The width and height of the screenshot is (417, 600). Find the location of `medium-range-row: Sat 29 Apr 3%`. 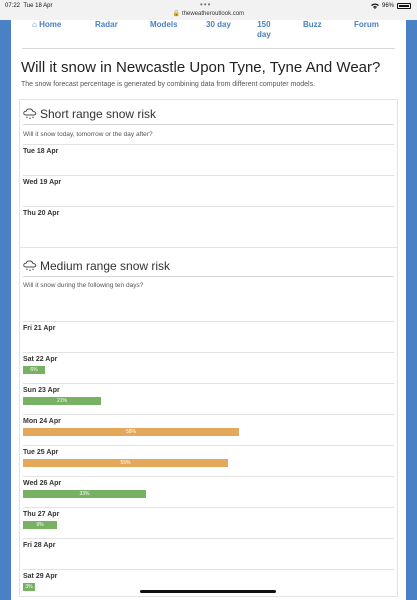

medium-range-row: Sat 29 Apr 3% is located at coordinates (208, 584).